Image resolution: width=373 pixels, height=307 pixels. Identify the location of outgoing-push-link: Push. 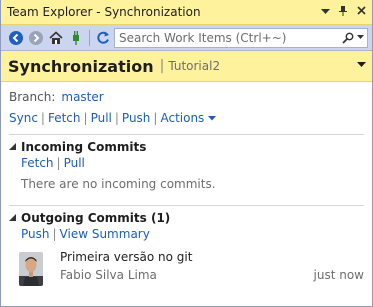
(35, 234).